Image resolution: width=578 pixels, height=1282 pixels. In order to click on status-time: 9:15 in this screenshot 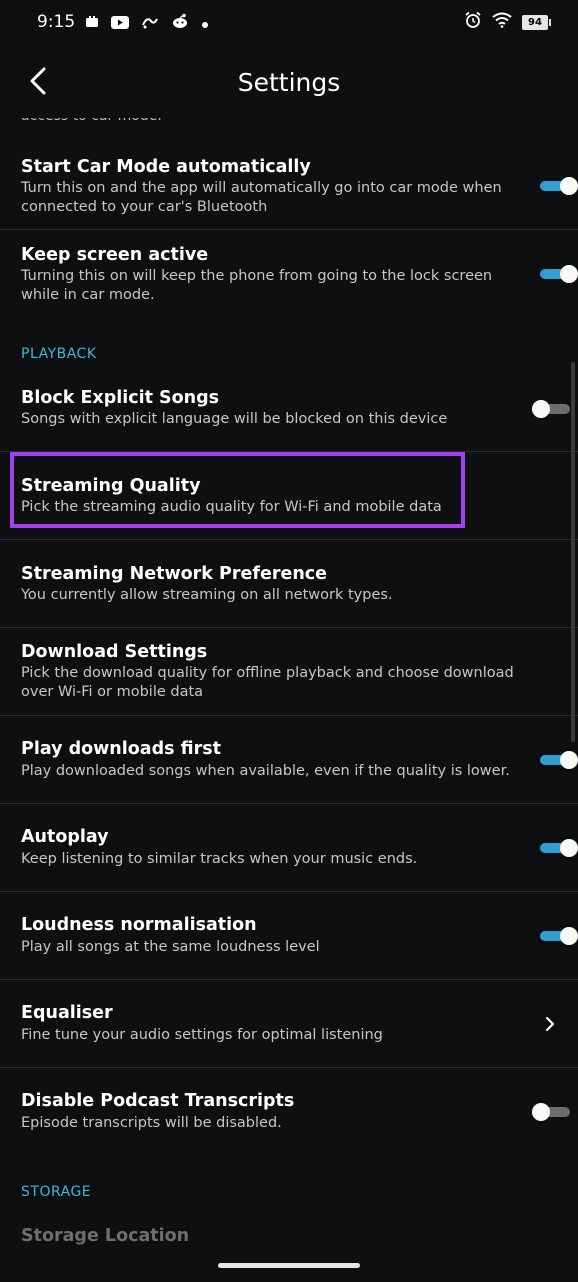, I will do `click(56, 22)`.